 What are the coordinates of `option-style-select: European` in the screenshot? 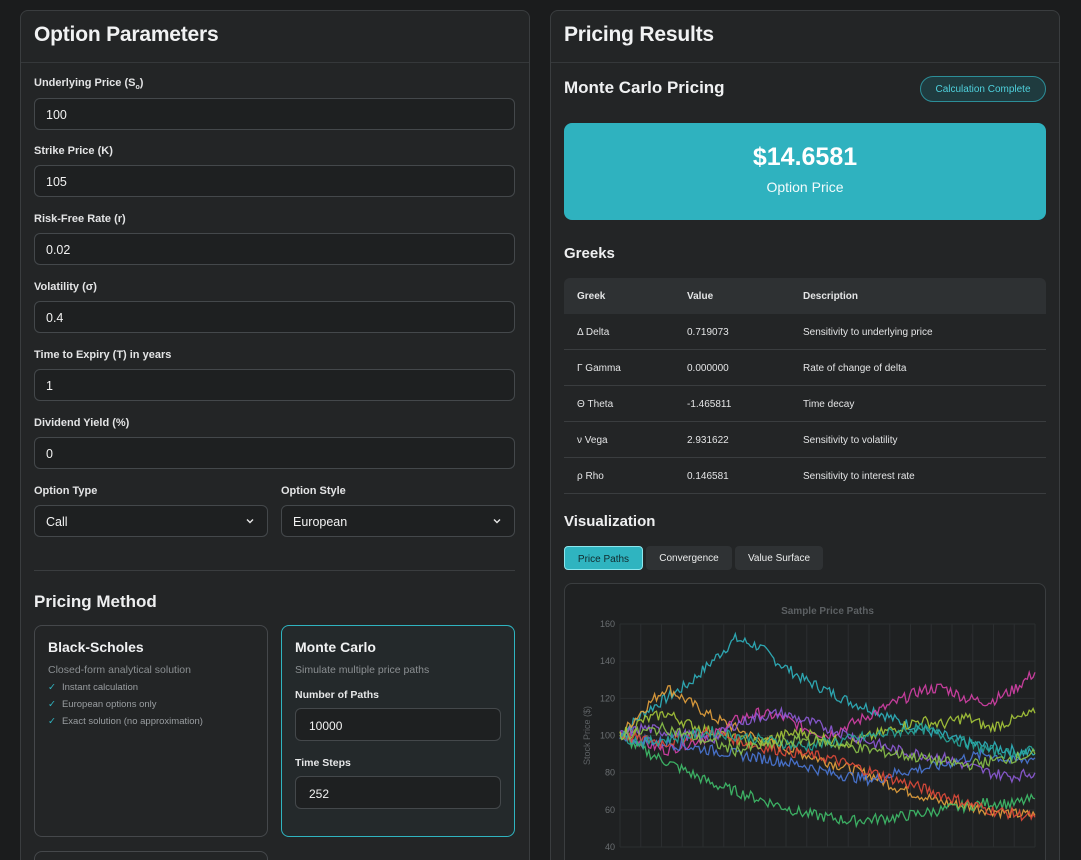 It's located at (398, 521).